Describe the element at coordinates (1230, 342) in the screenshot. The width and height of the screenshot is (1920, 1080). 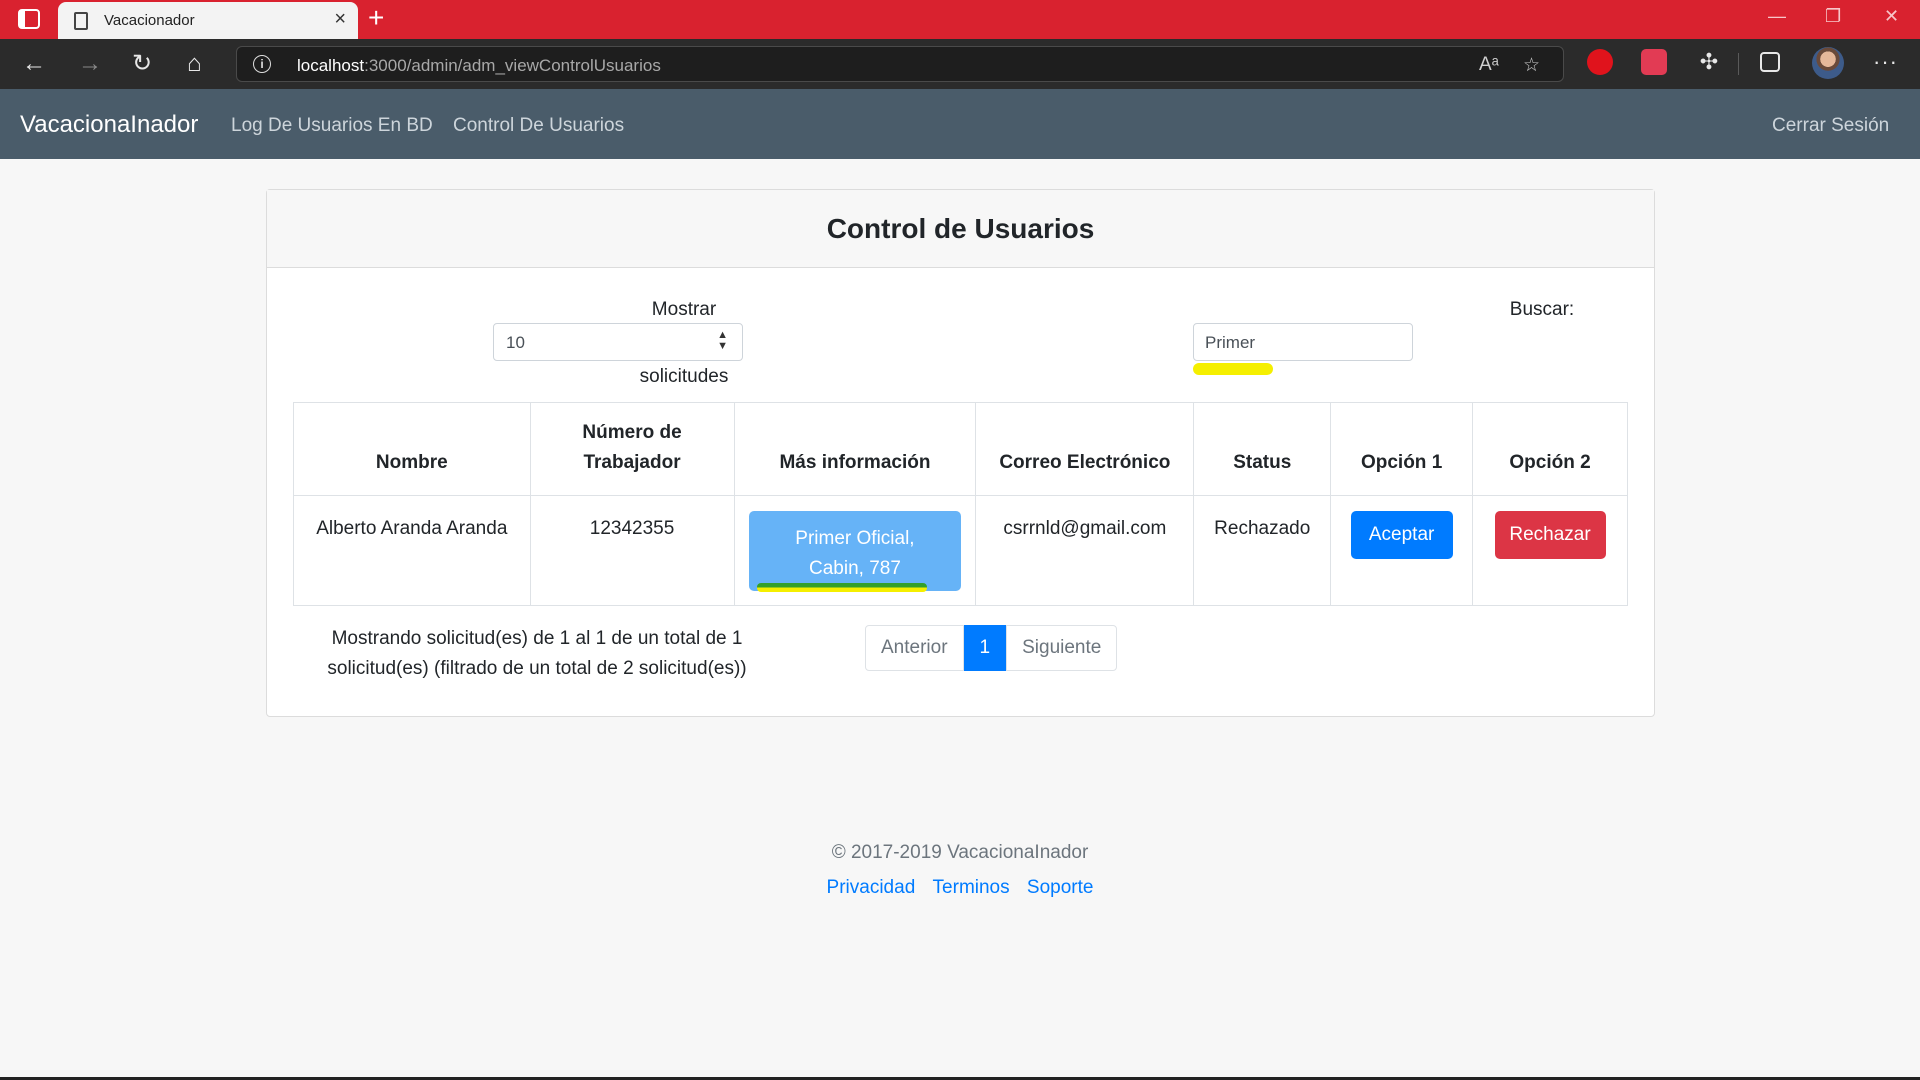
I see `search-input-value: Primer` at that location.